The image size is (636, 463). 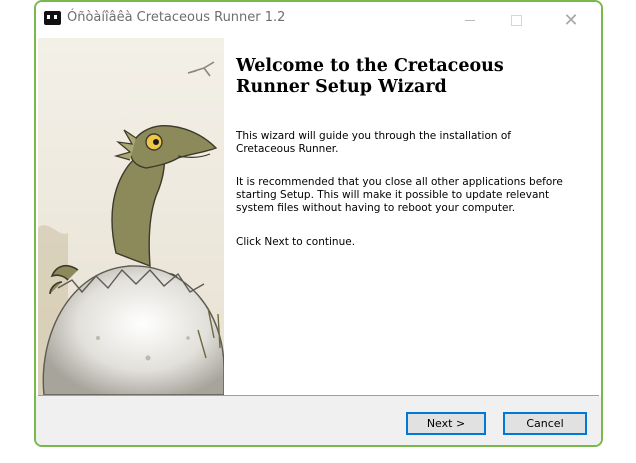 What do you see at coordinates (176, 17) in the screenshot?
I see `window-title: Óñòàíîâêà Cretaceous Runner 1.2` at bounding box center [176, 17].